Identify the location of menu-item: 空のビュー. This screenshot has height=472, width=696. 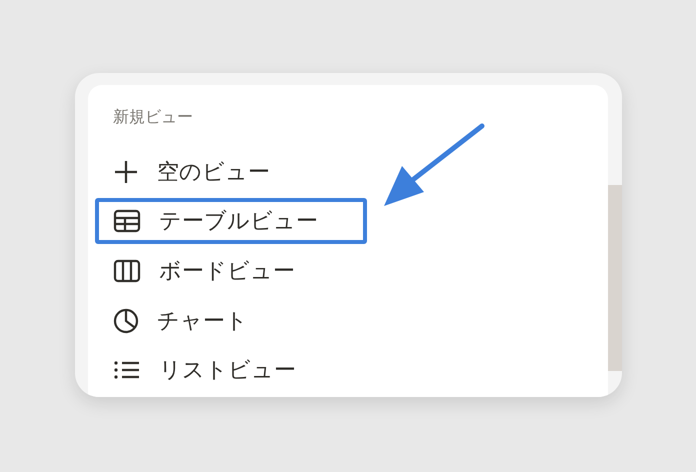
(231, 171).